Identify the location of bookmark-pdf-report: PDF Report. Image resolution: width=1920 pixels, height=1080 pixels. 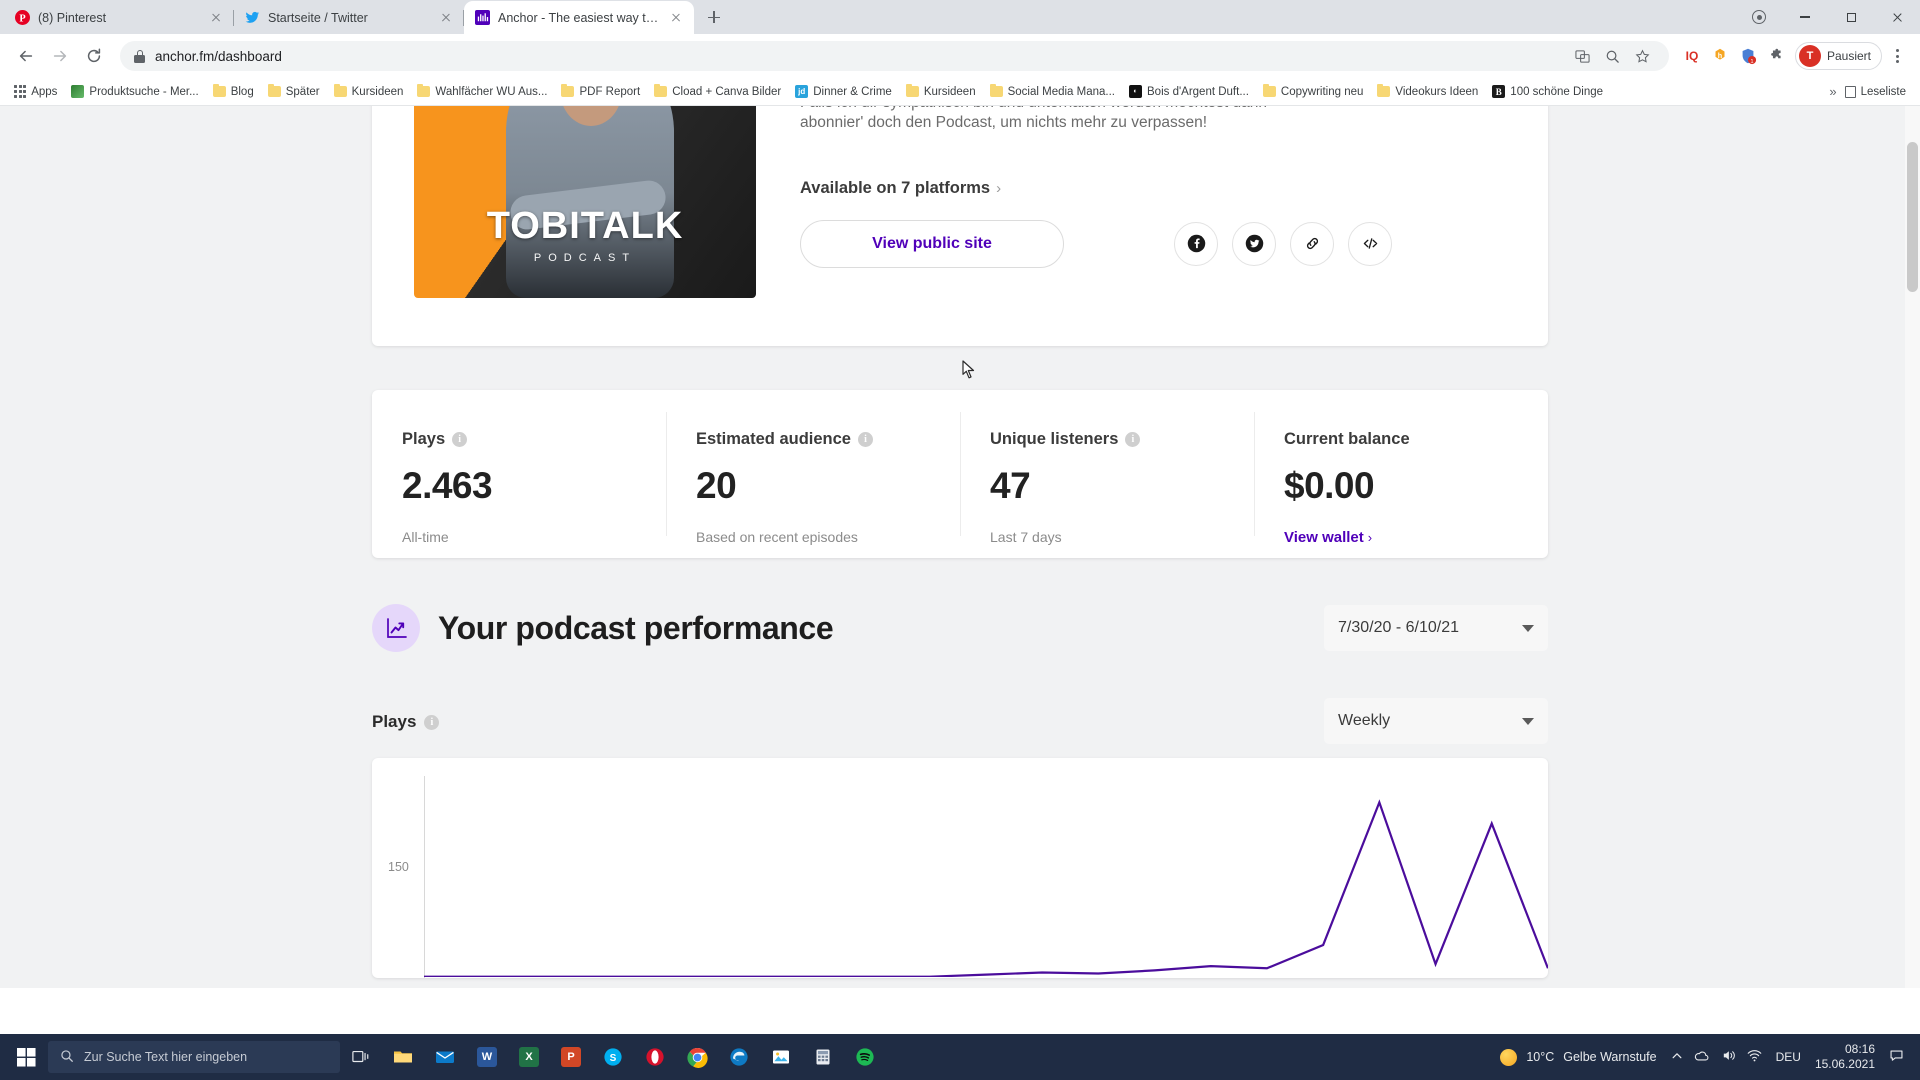
(600, 92).